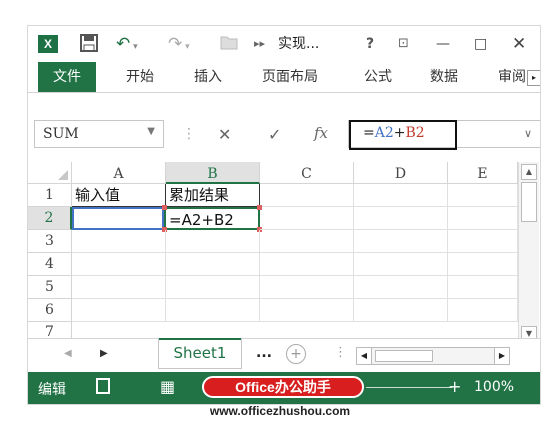 The height and width of the screenshot is (426, 560). I want to click on cell-b4, so click(213, 264).